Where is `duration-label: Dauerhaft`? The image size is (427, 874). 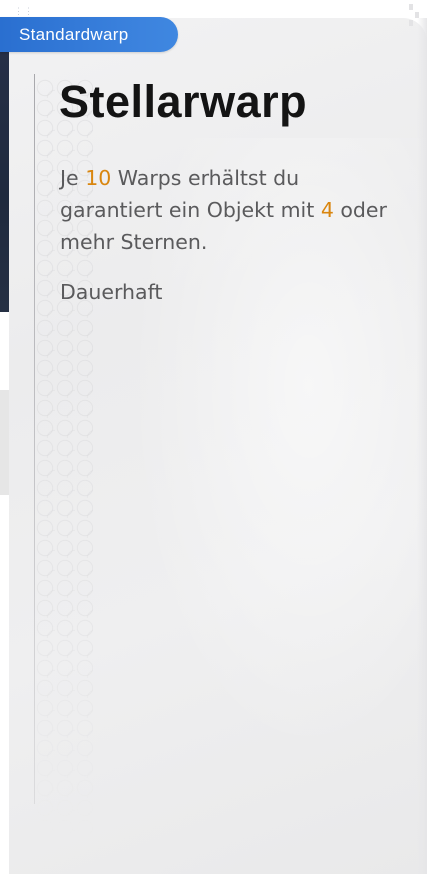 duration-label: Dauerhaft is located at coordinates (111, 292).